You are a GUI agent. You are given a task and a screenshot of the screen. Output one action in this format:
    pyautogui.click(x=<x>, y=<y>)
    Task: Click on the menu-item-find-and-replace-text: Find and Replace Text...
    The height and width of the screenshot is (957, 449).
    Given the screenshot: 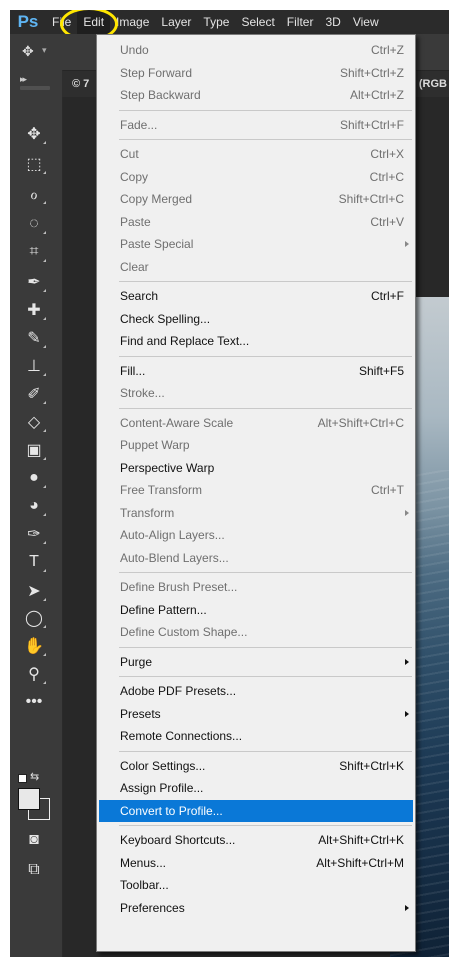 What is the action you would take?
    pyautogui.click(x=256, y=341)
    